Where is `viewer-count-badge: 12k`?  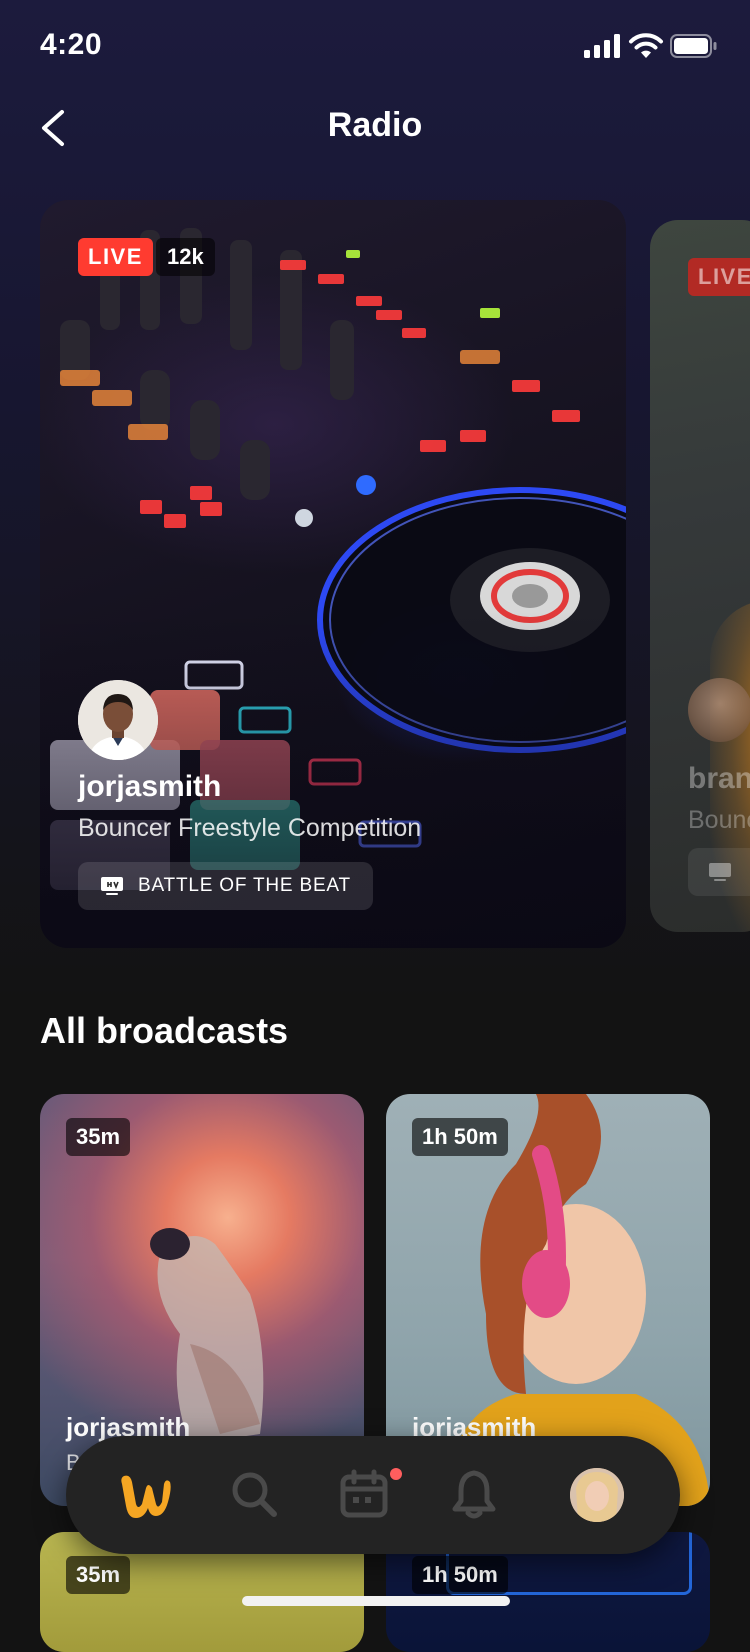 viewer-count-badge: 12k is located at coordinates (185, 257).